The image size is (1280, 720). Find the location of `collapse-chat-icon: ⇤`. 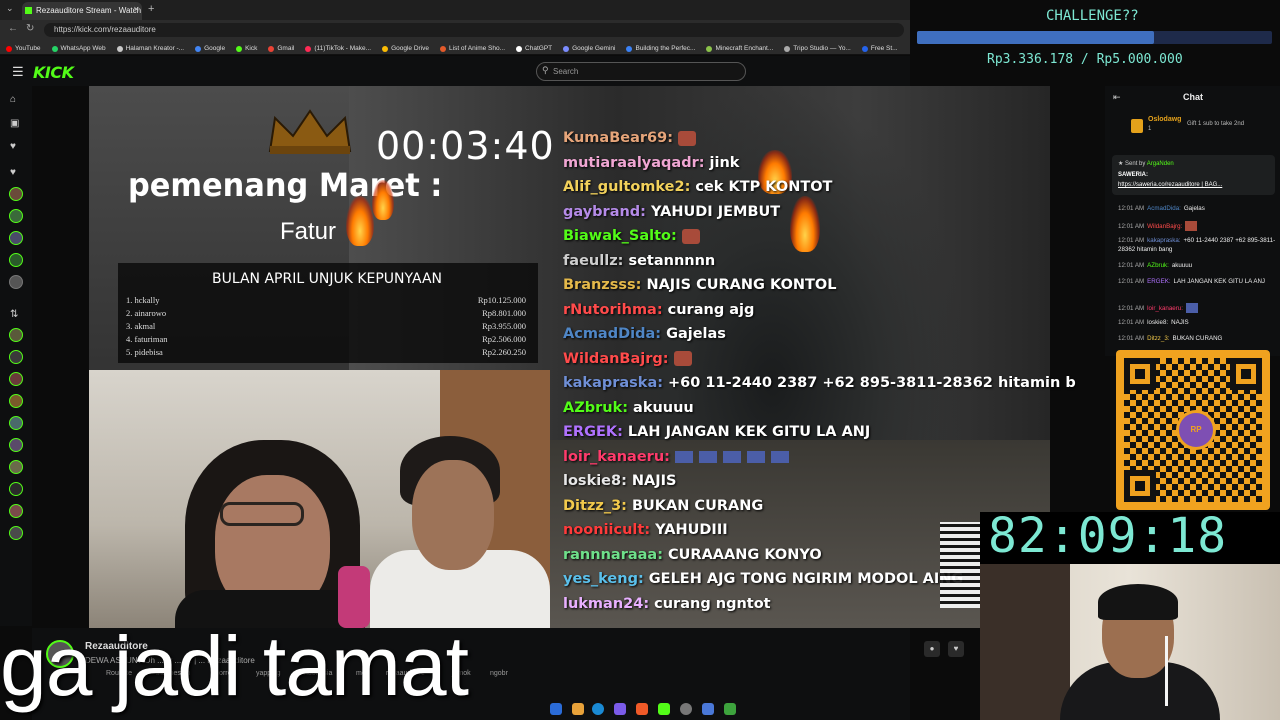

collapse-chat-icon: ⇤ is located at coordinates (1117, 97).